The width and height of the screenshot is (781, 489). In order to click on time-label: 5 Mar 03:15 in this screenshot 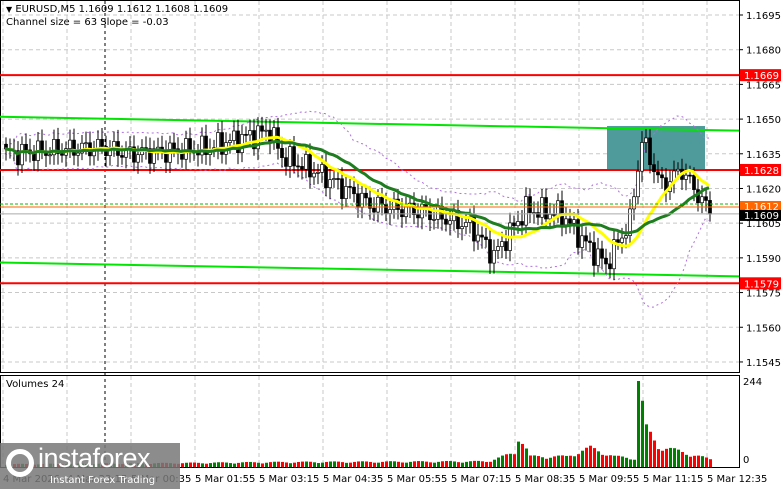, I will do `click(289, 479)`.